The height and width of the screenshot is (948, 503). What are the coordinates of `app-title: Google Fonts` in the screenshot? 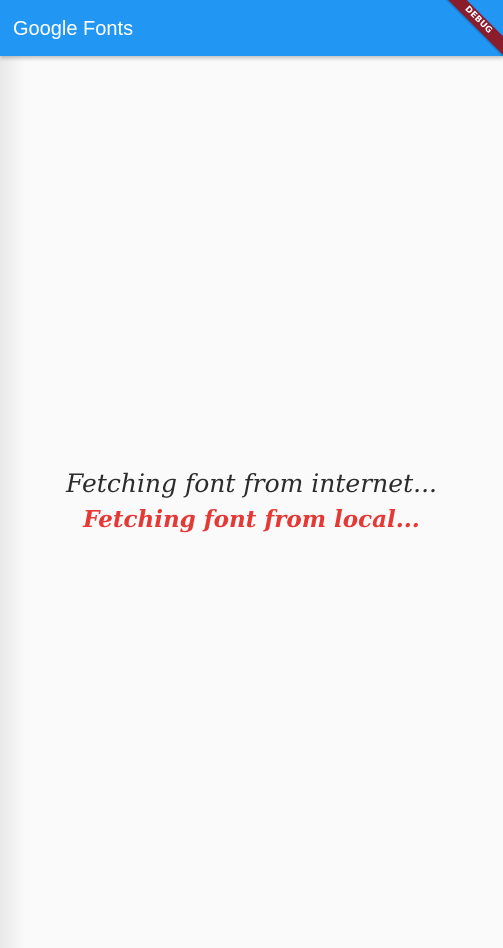 It's located at (73, 29).